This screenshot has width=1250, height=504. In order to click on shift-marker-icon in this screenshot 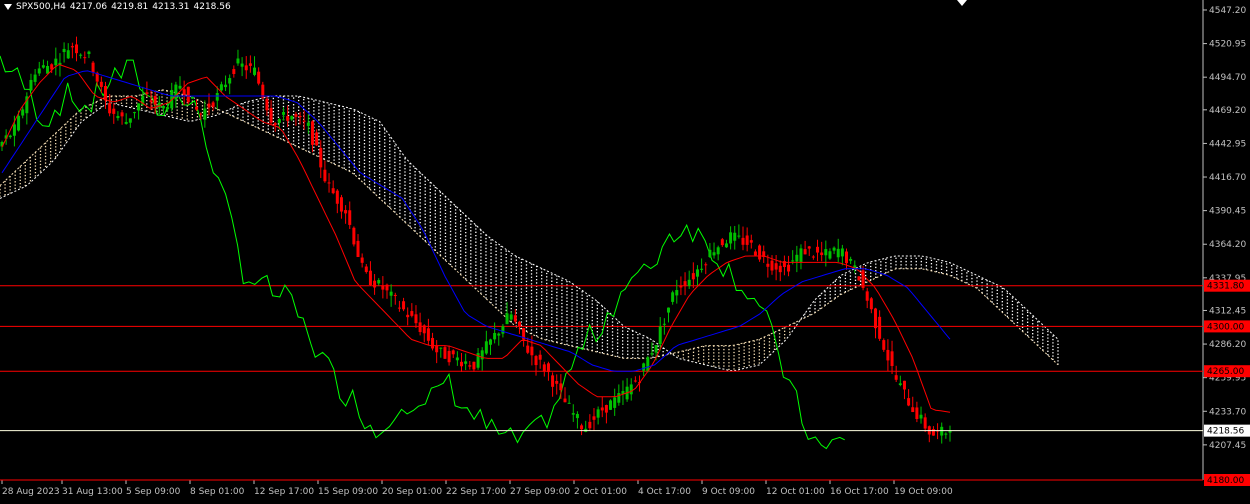, I will do `click(962, 3)`.